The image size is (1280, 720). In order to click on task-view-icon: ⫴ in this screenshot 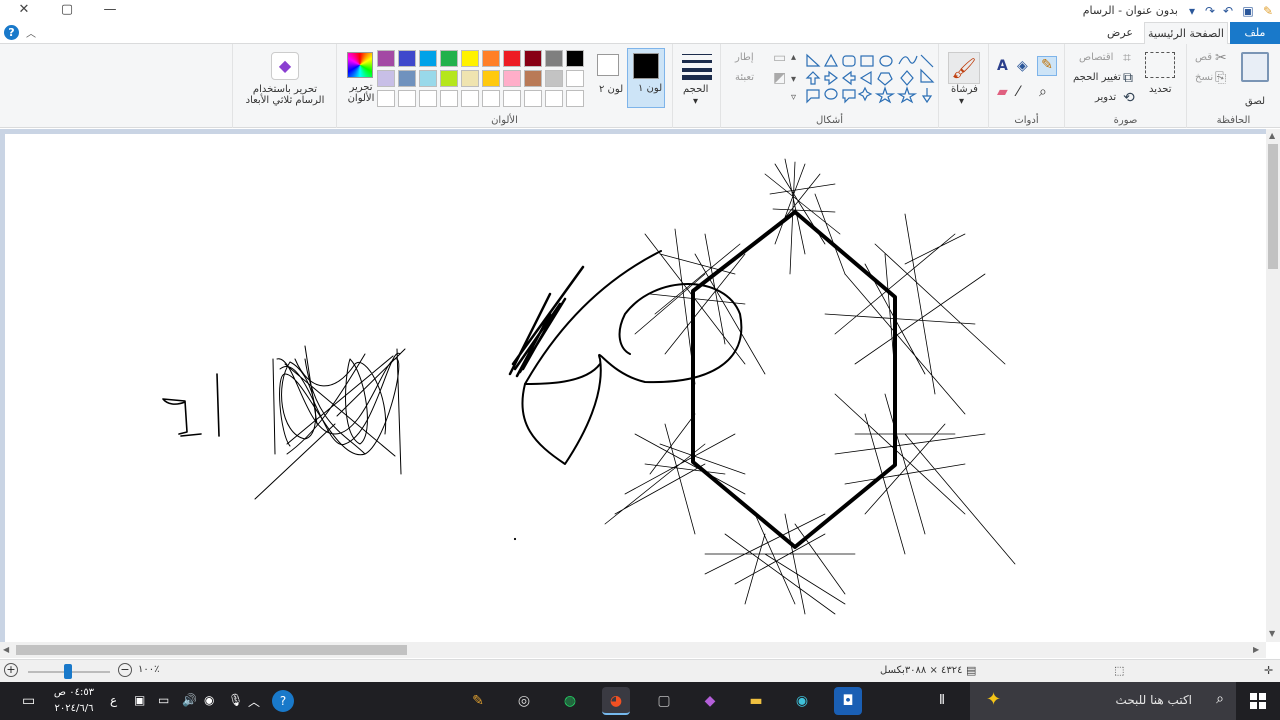, I will do `click(942, 701)`.